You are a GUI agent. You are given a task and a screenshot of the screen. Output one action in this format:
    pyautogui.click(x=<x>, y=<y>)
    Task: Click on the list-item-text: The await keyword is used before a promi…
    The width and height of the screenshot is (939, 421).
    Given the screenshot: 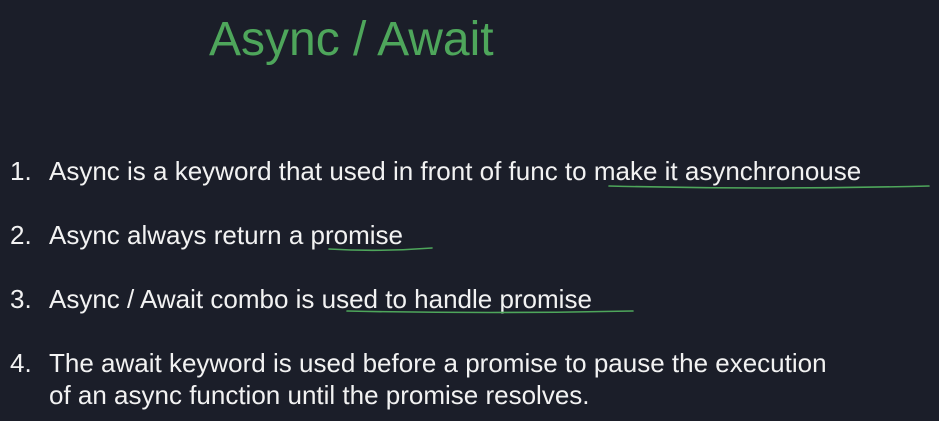 What is the action you would take?
    pyautogui.click(x=438, y=363)
    